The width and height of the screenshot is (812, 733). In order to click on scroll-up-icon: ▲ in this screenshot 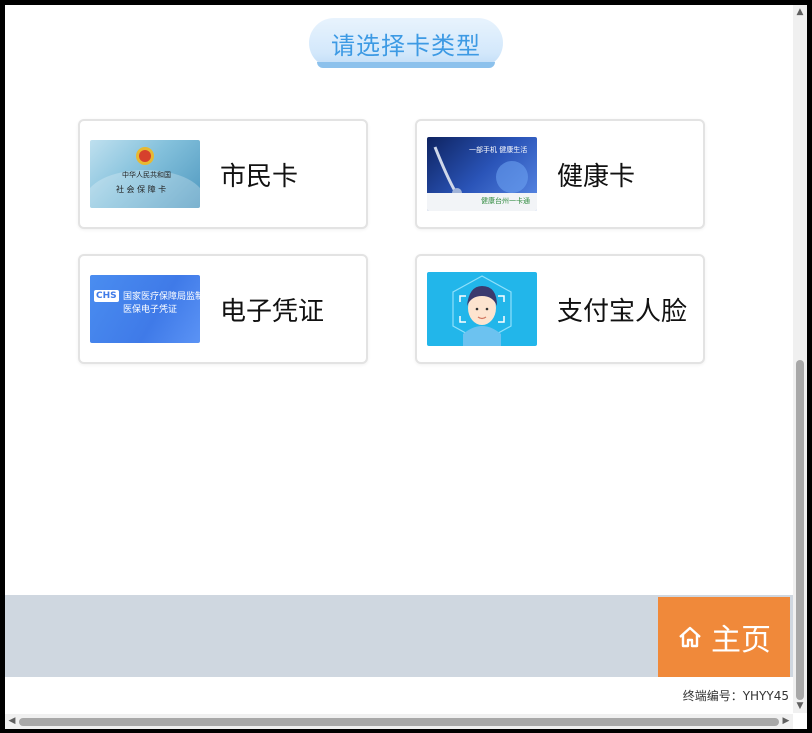, I will do `click(800, 12)`.